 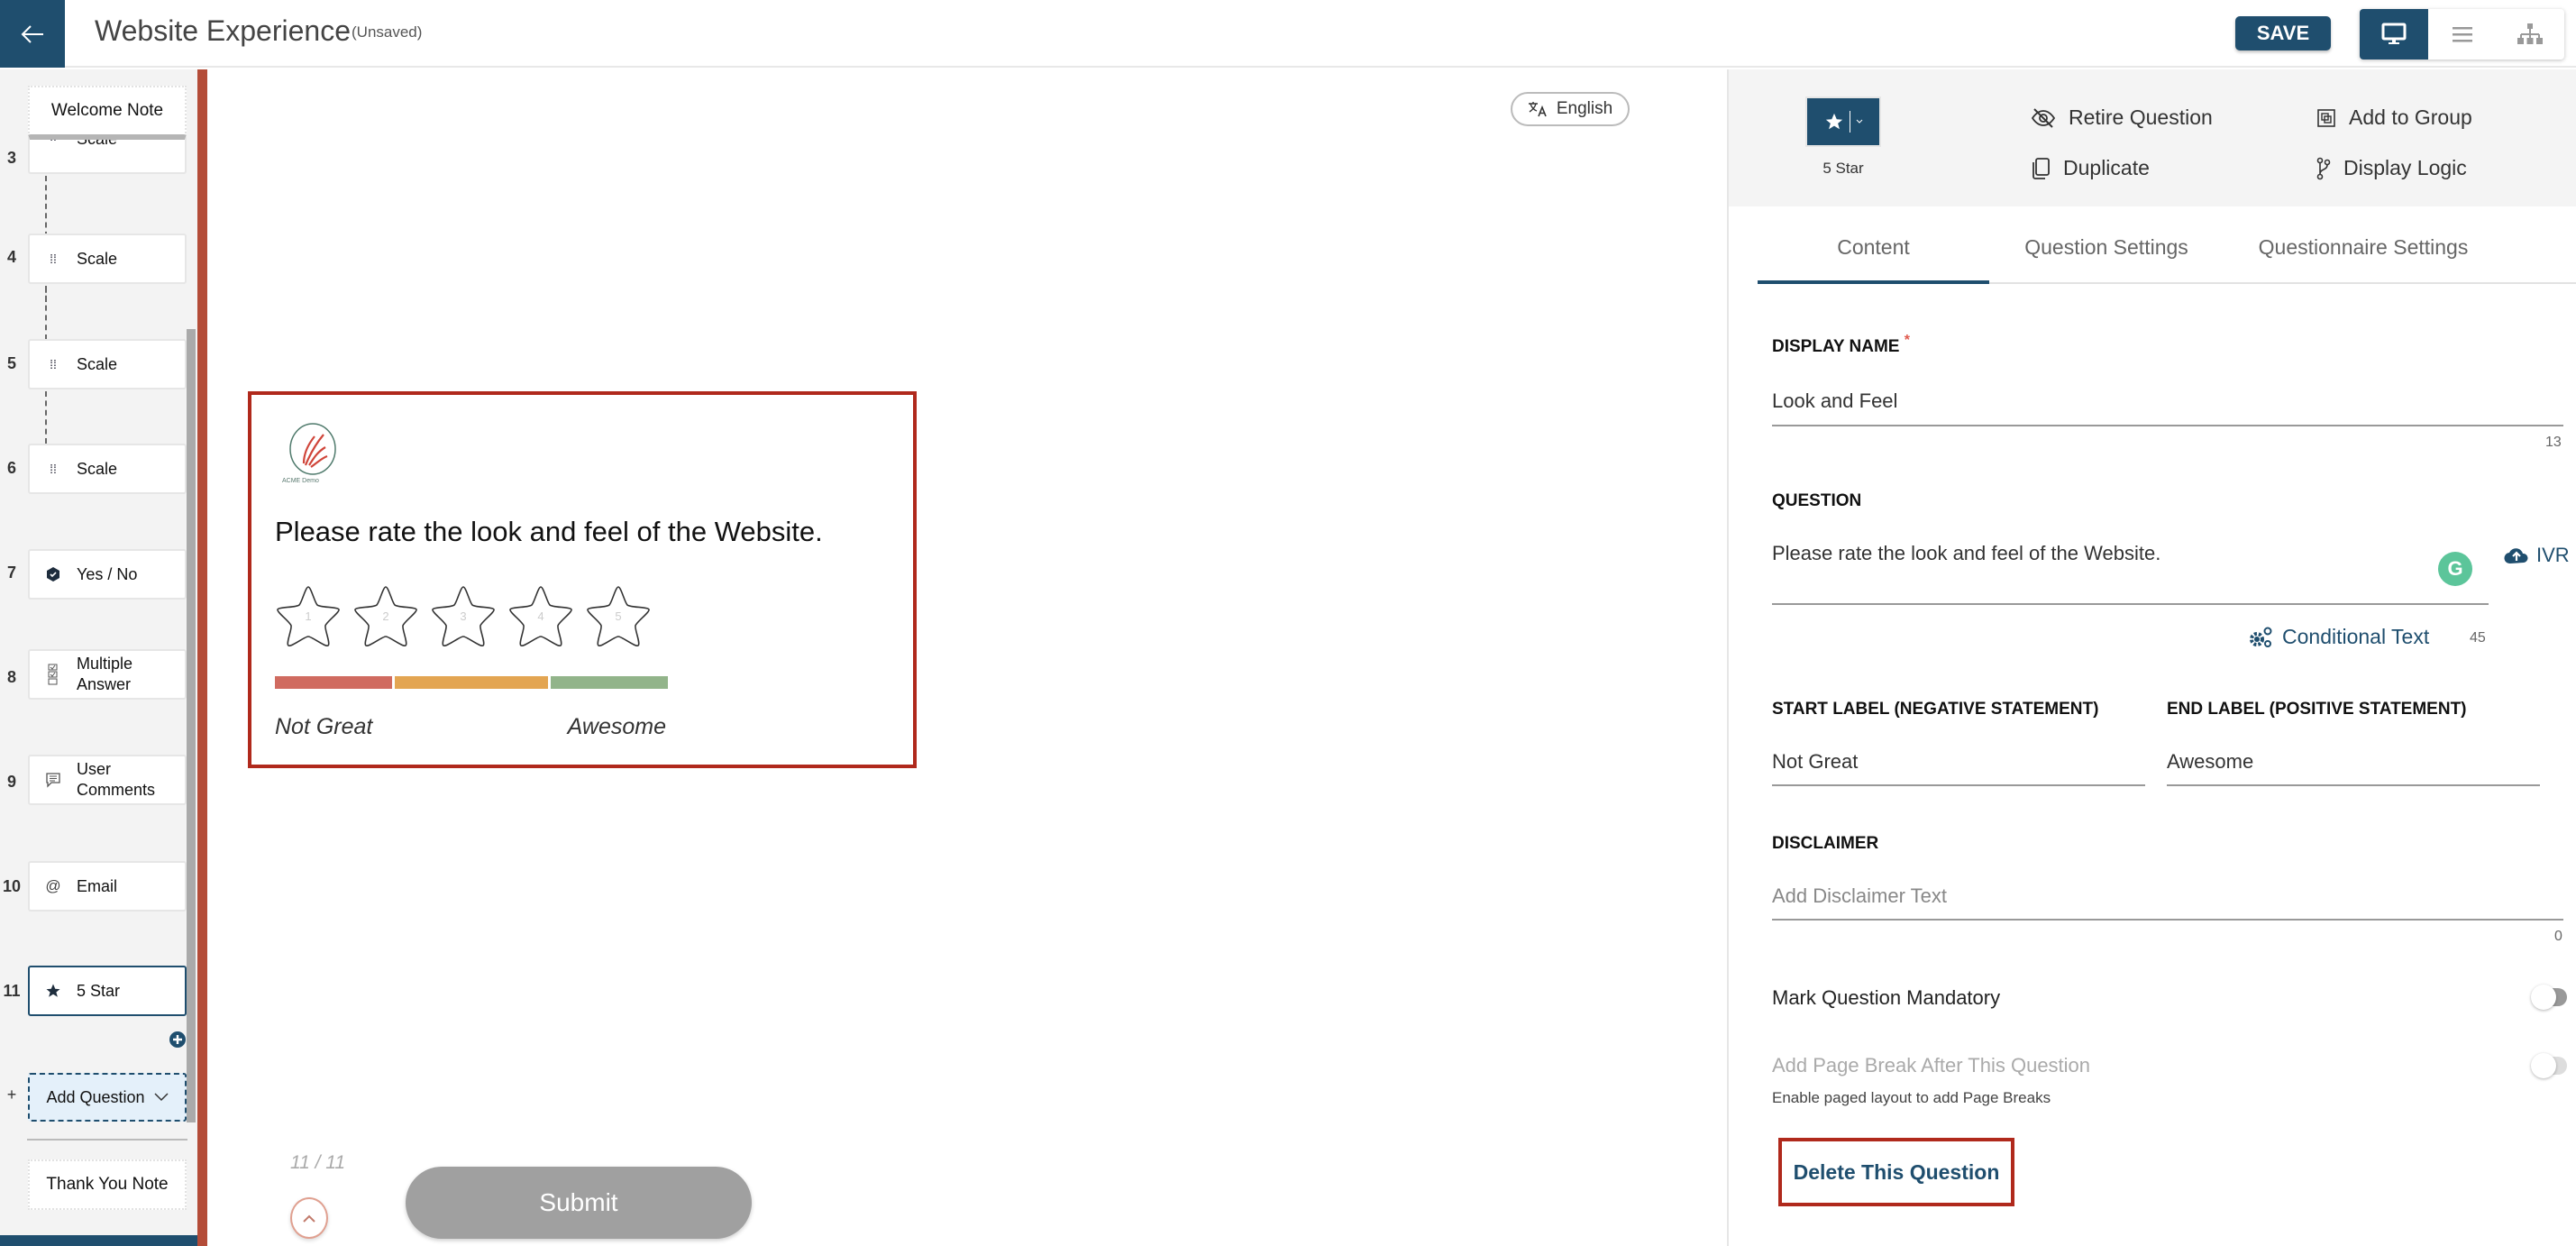 I want to click on end-label-field-label: END LABEL (POSITIVE STATEMENT), so click(x=2317, y=709).